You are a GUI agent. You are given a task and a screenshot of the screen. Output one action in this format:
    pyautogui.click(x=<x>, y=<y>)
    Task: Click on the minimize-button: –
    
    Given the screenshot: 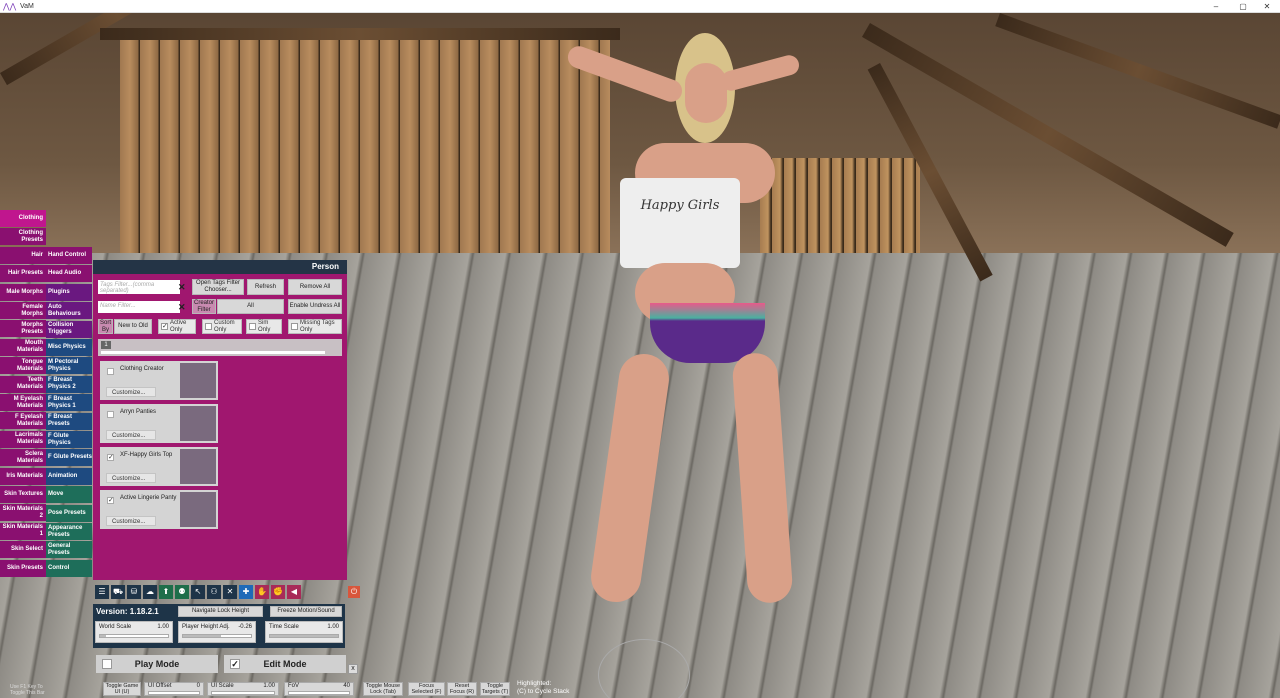 What is the action you would take?
    pyautogui.click(x=1216, y=6)
    